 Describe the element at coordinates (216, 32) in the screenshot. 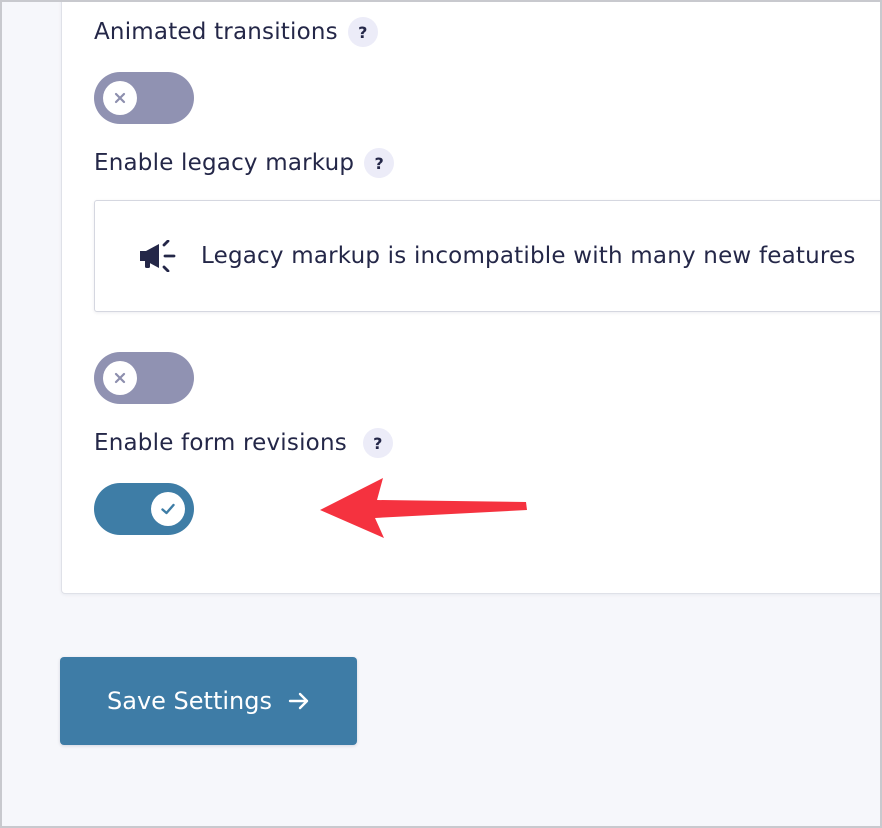

I see `animated-transitions-label-text: Animated transitions` at that location.